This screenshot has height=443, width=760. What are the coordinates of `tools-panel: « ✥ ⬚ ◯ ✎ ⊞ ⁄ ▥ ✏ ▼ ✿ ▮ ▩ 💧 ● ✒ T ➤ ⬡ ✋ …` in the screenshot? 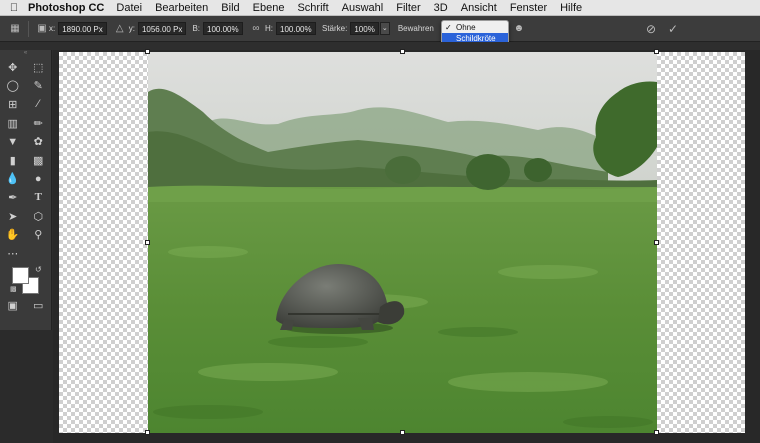 It's located at (26, 190).